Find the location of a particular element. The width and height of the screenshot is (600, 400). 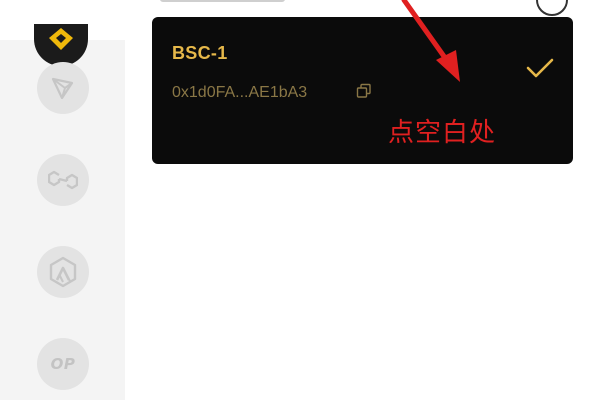

polygon-icon is located at coordinates (63, 180).